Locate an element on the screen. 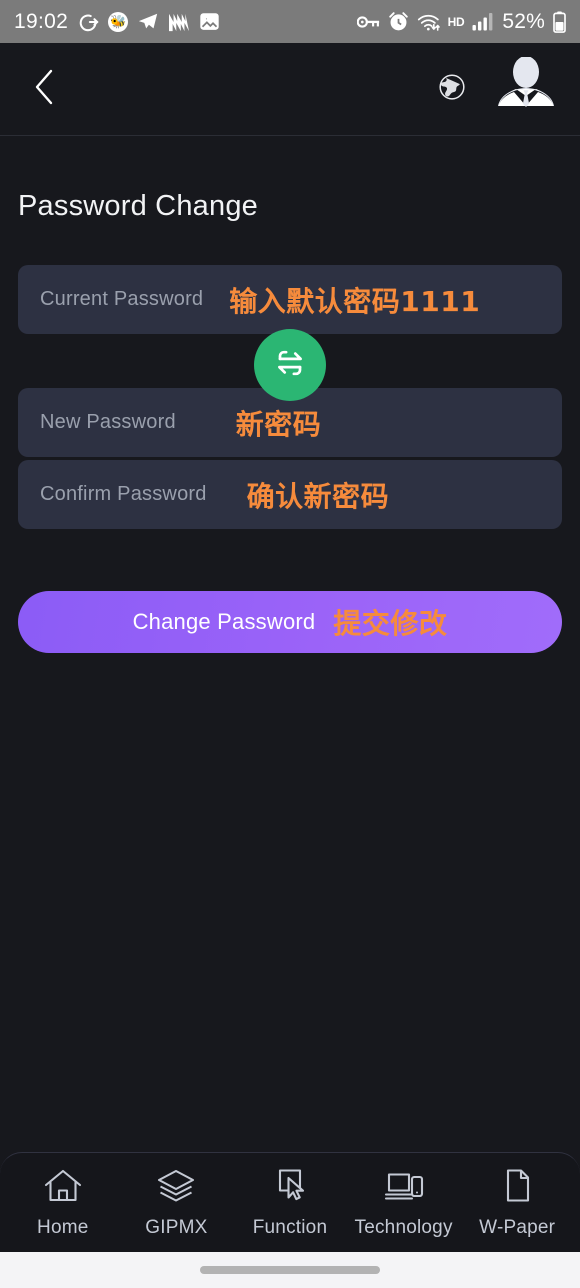  avatar is located at coordinates (526, 89).